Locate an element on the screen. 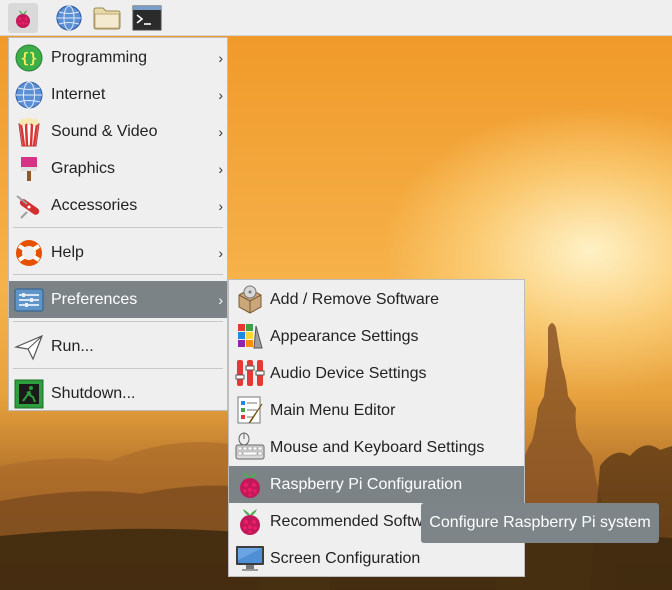  accessories-icon is located at coordinates (28, 207).